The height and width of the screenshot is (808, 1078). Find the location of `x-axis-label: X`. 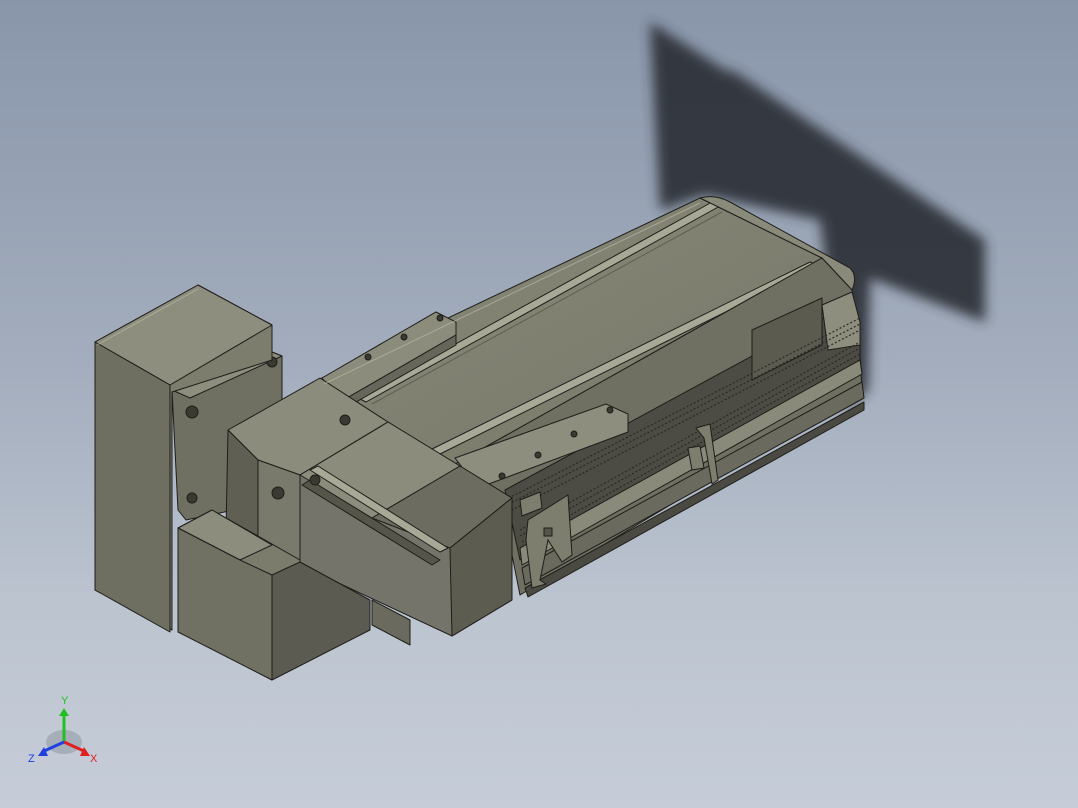

x-axis-label: X is located at coordinates (94, 759).